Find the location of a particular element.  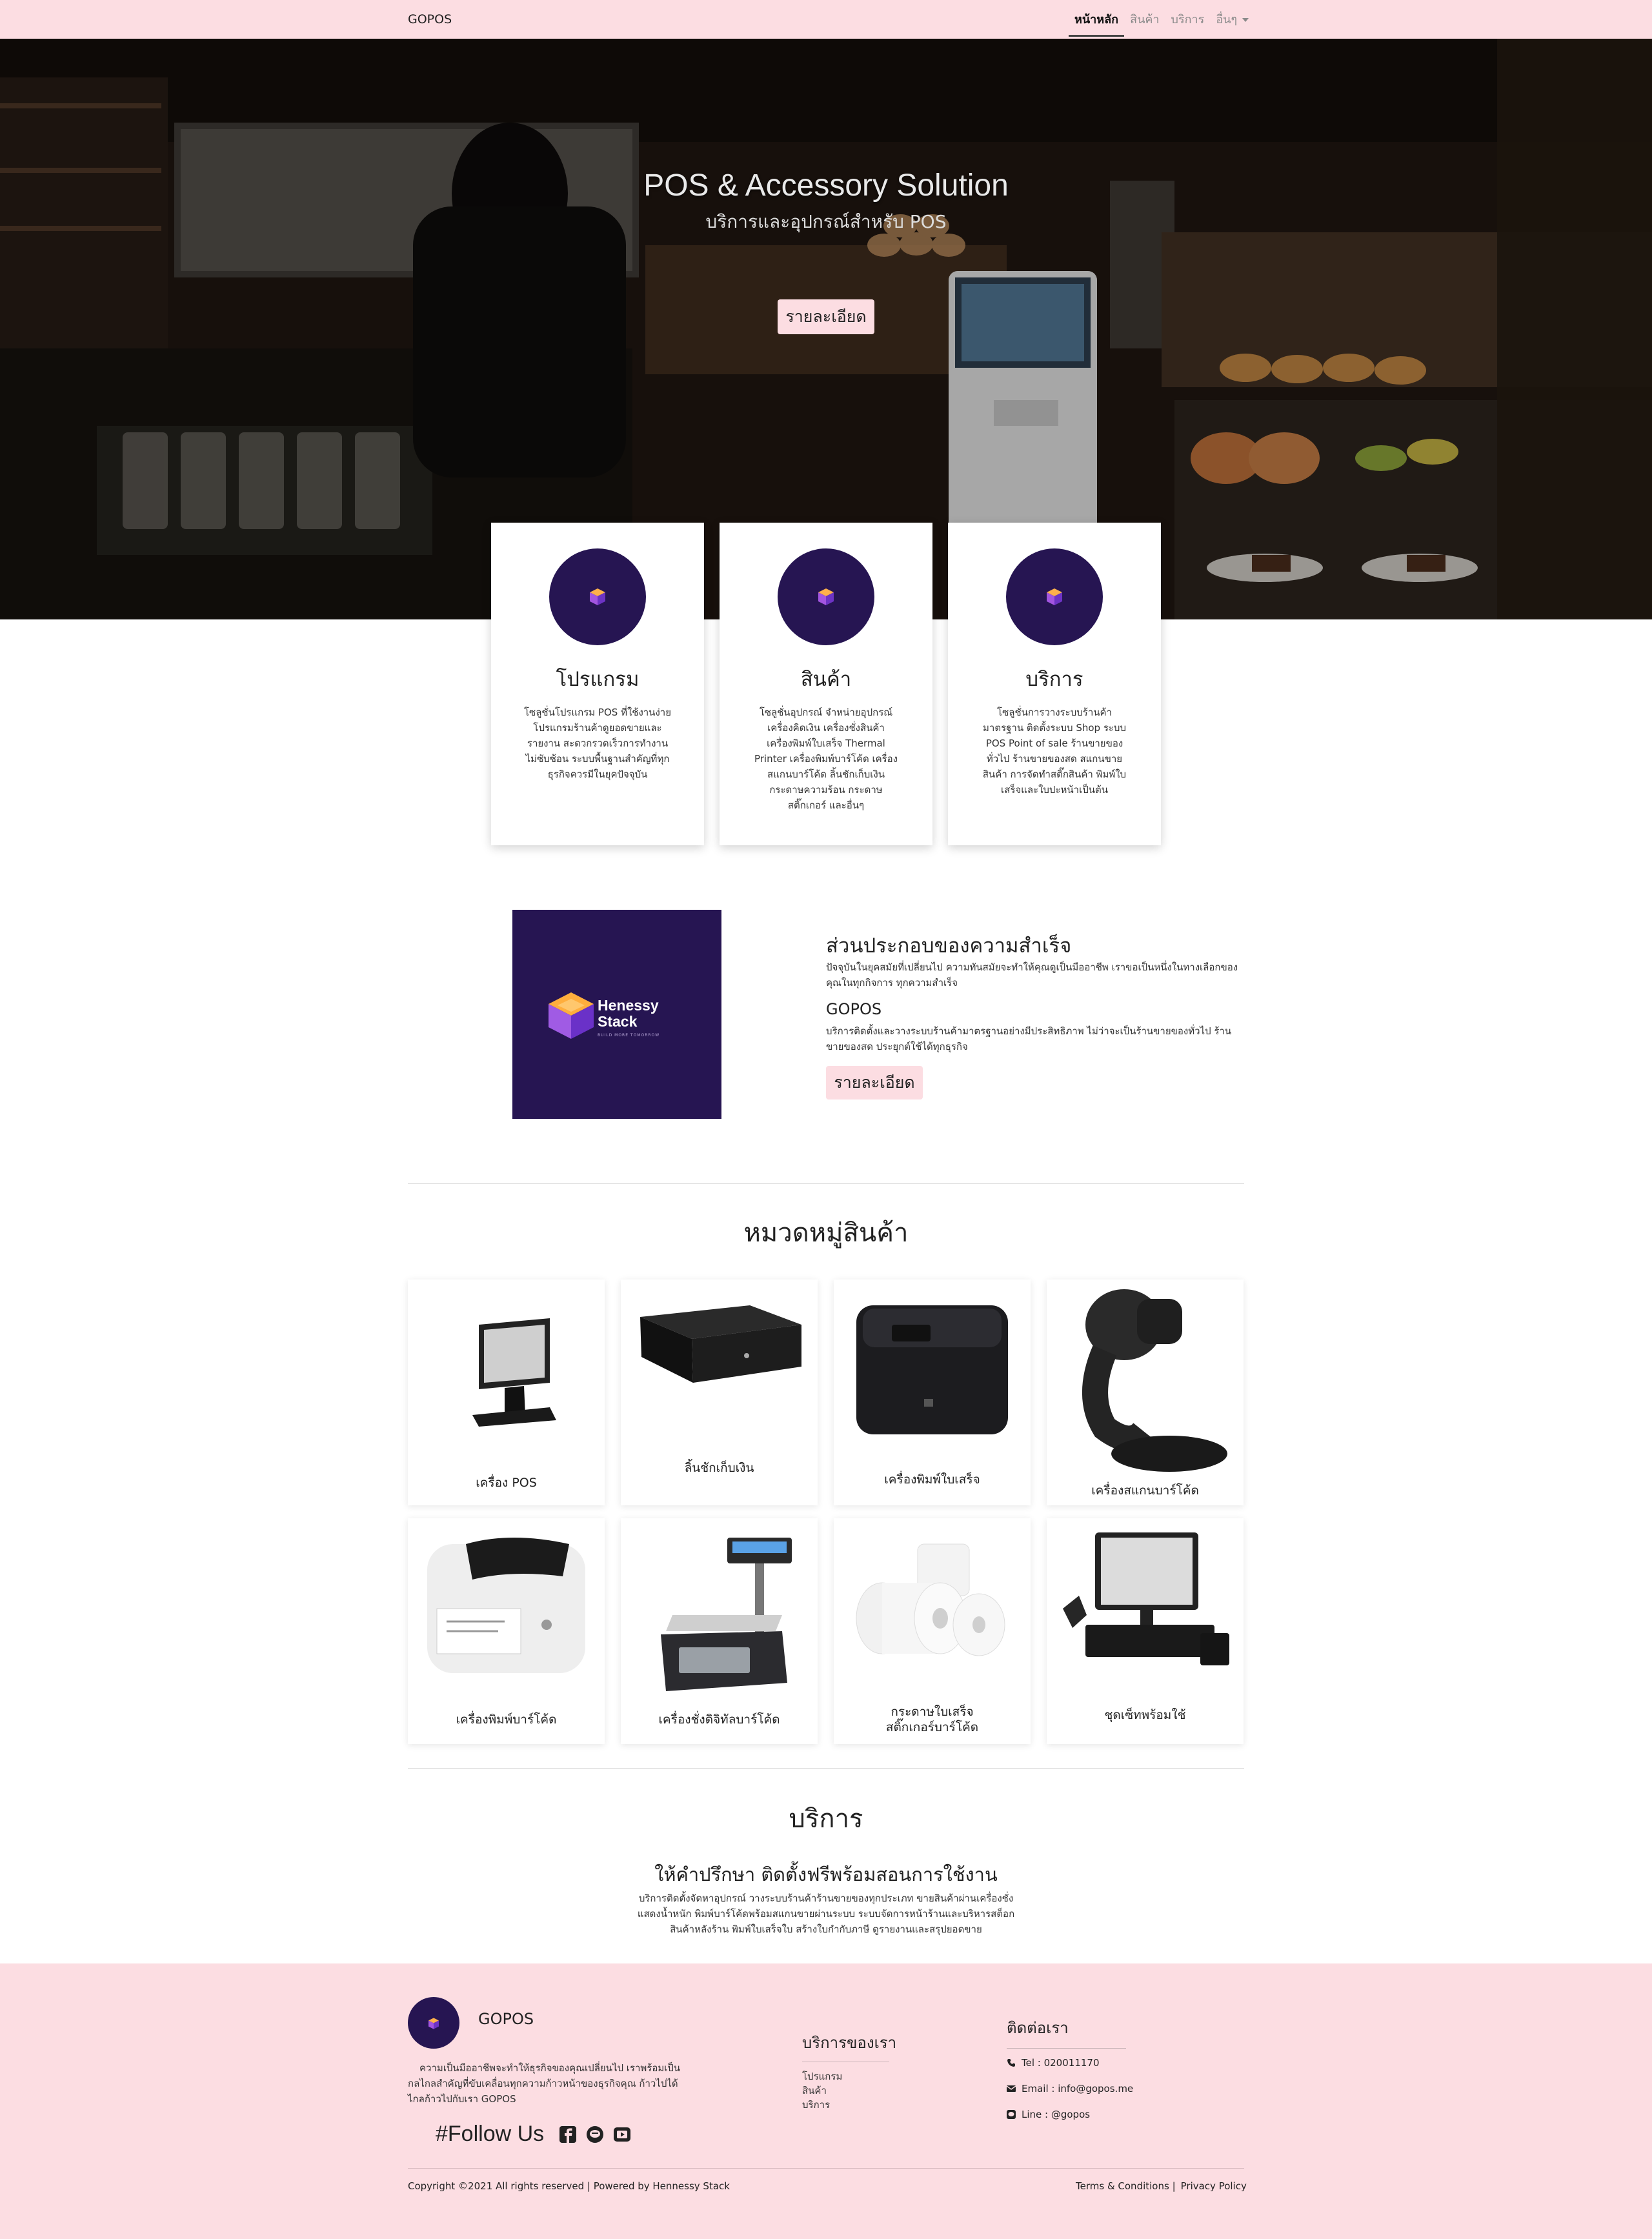

footer-link-products: สินค้า is located at coordinates (822, 2090).